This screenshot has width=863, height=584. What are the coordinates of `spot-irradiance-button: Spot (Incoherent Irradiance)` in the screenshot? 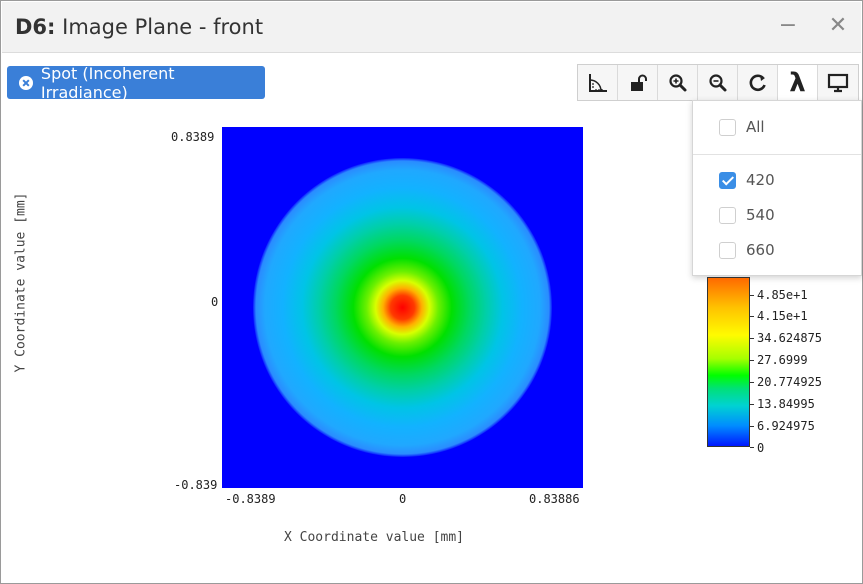 It's located at (136, 82).